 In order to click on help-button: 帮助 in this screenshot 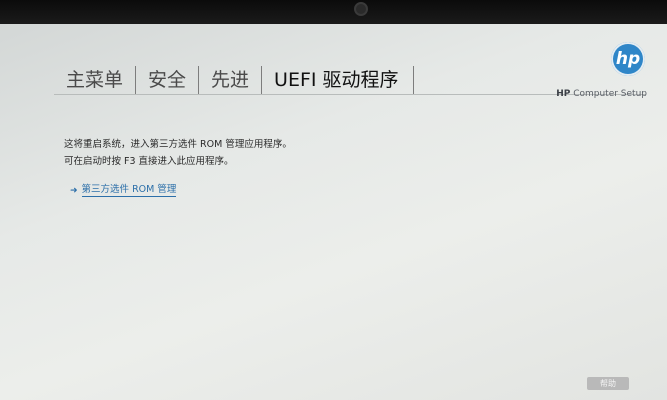, I will do `click(608, 383)`.